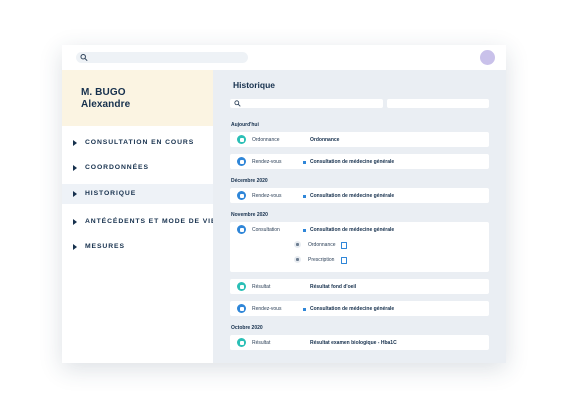 The image size is (568, 408). Describe the element at coordinates (324, 140) in the screenshot. I see `entry-description: Ordonnance` at that location.